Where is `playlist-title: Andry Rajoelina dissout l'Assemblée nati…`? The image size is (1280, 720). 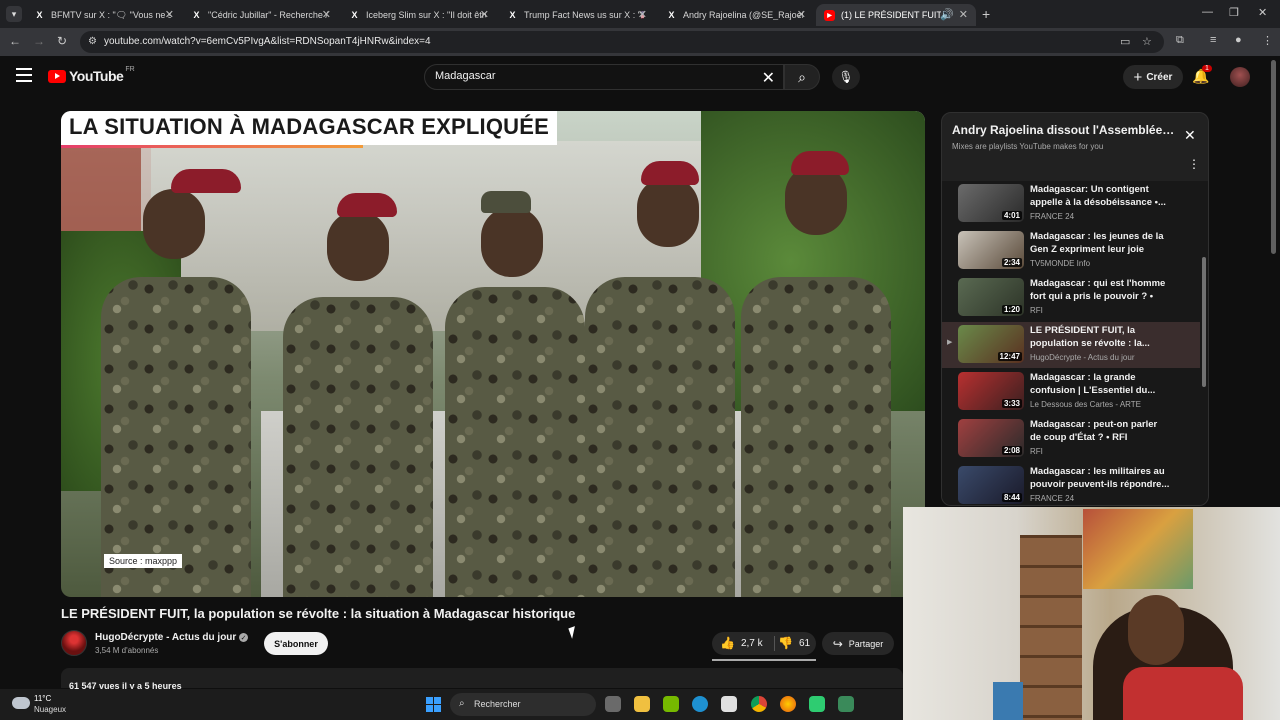 playlist-title: Andry Rajoelina dissout l'Assemblée nati… is located at coordinates (1064, 130).